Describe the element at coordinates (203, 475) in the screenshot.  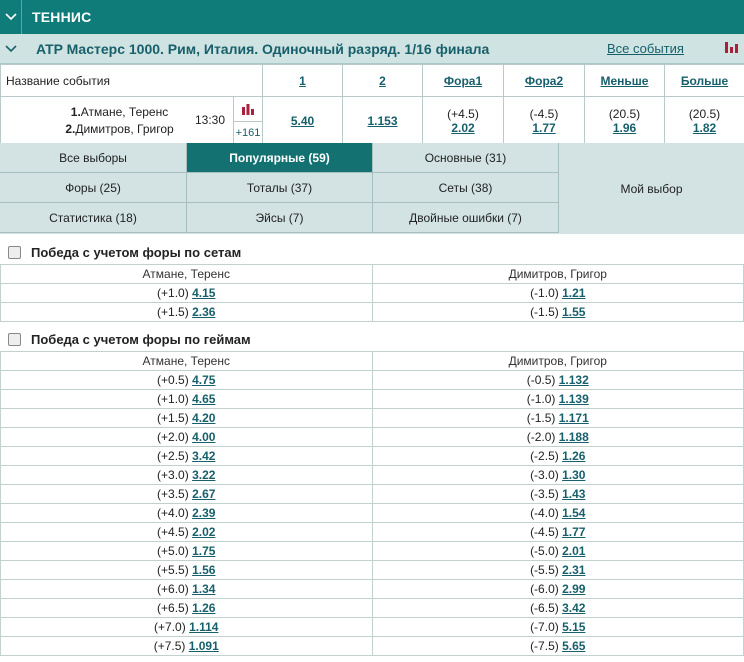
I see `odd-value: 3.22` at that location.